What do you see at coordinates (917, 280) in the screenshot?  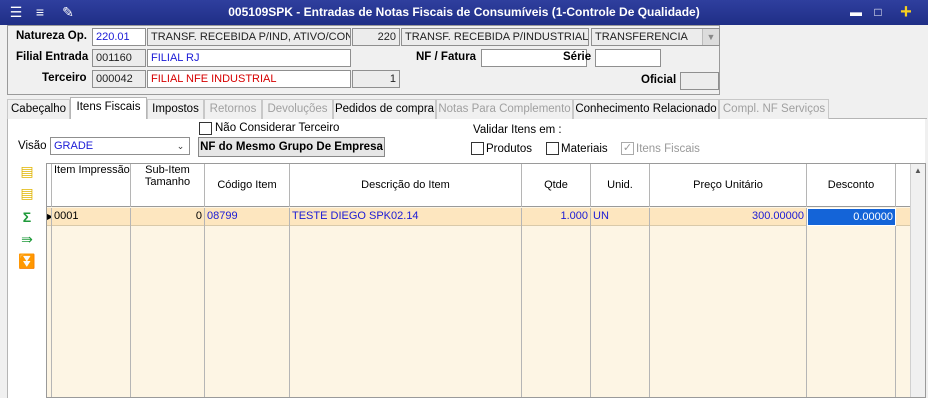 I see `vertical-scrollbar: ▲` at bounding box center [917, 280].